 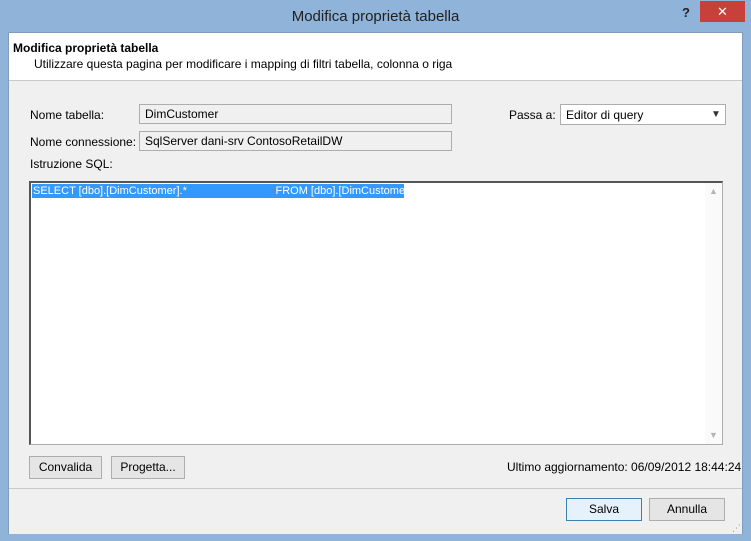 What do you see at coordinates (83, 142) in the screenshot?
I see `connection-name-label: Nome connessione:` at bounding box center [83, 142].